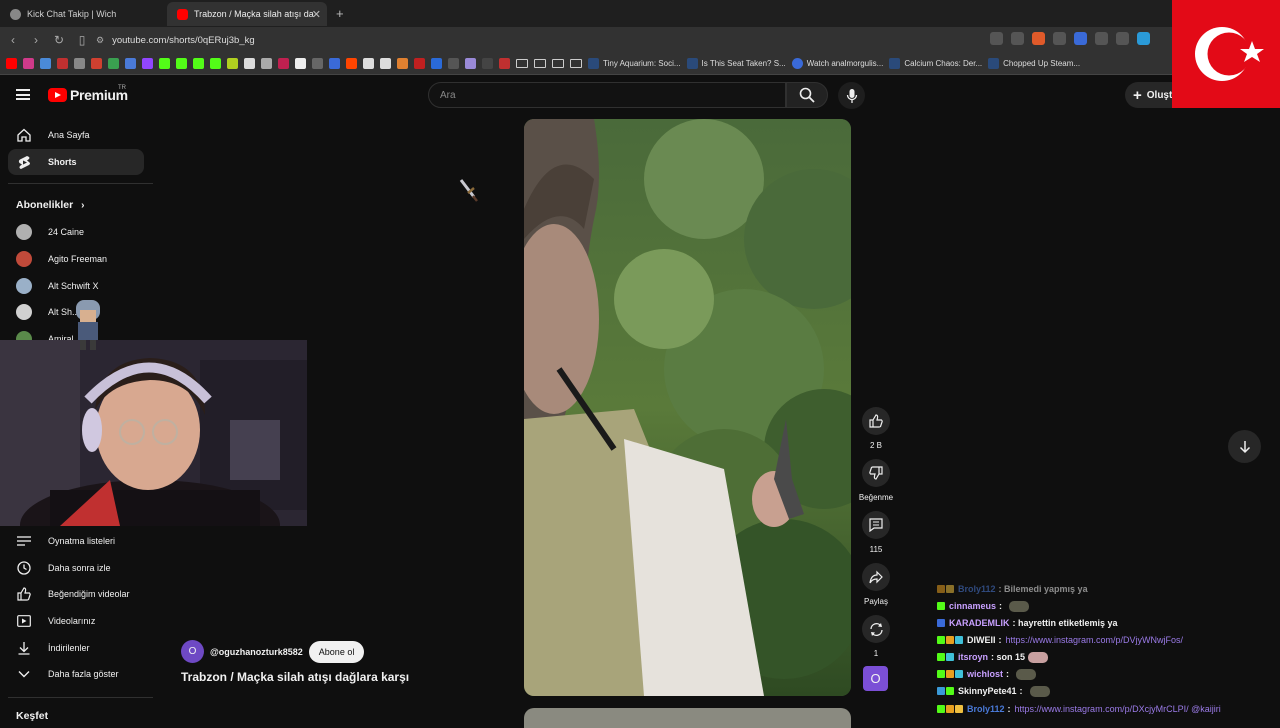  I want to click on close-tab-icon: ✕, so click(316, 14).